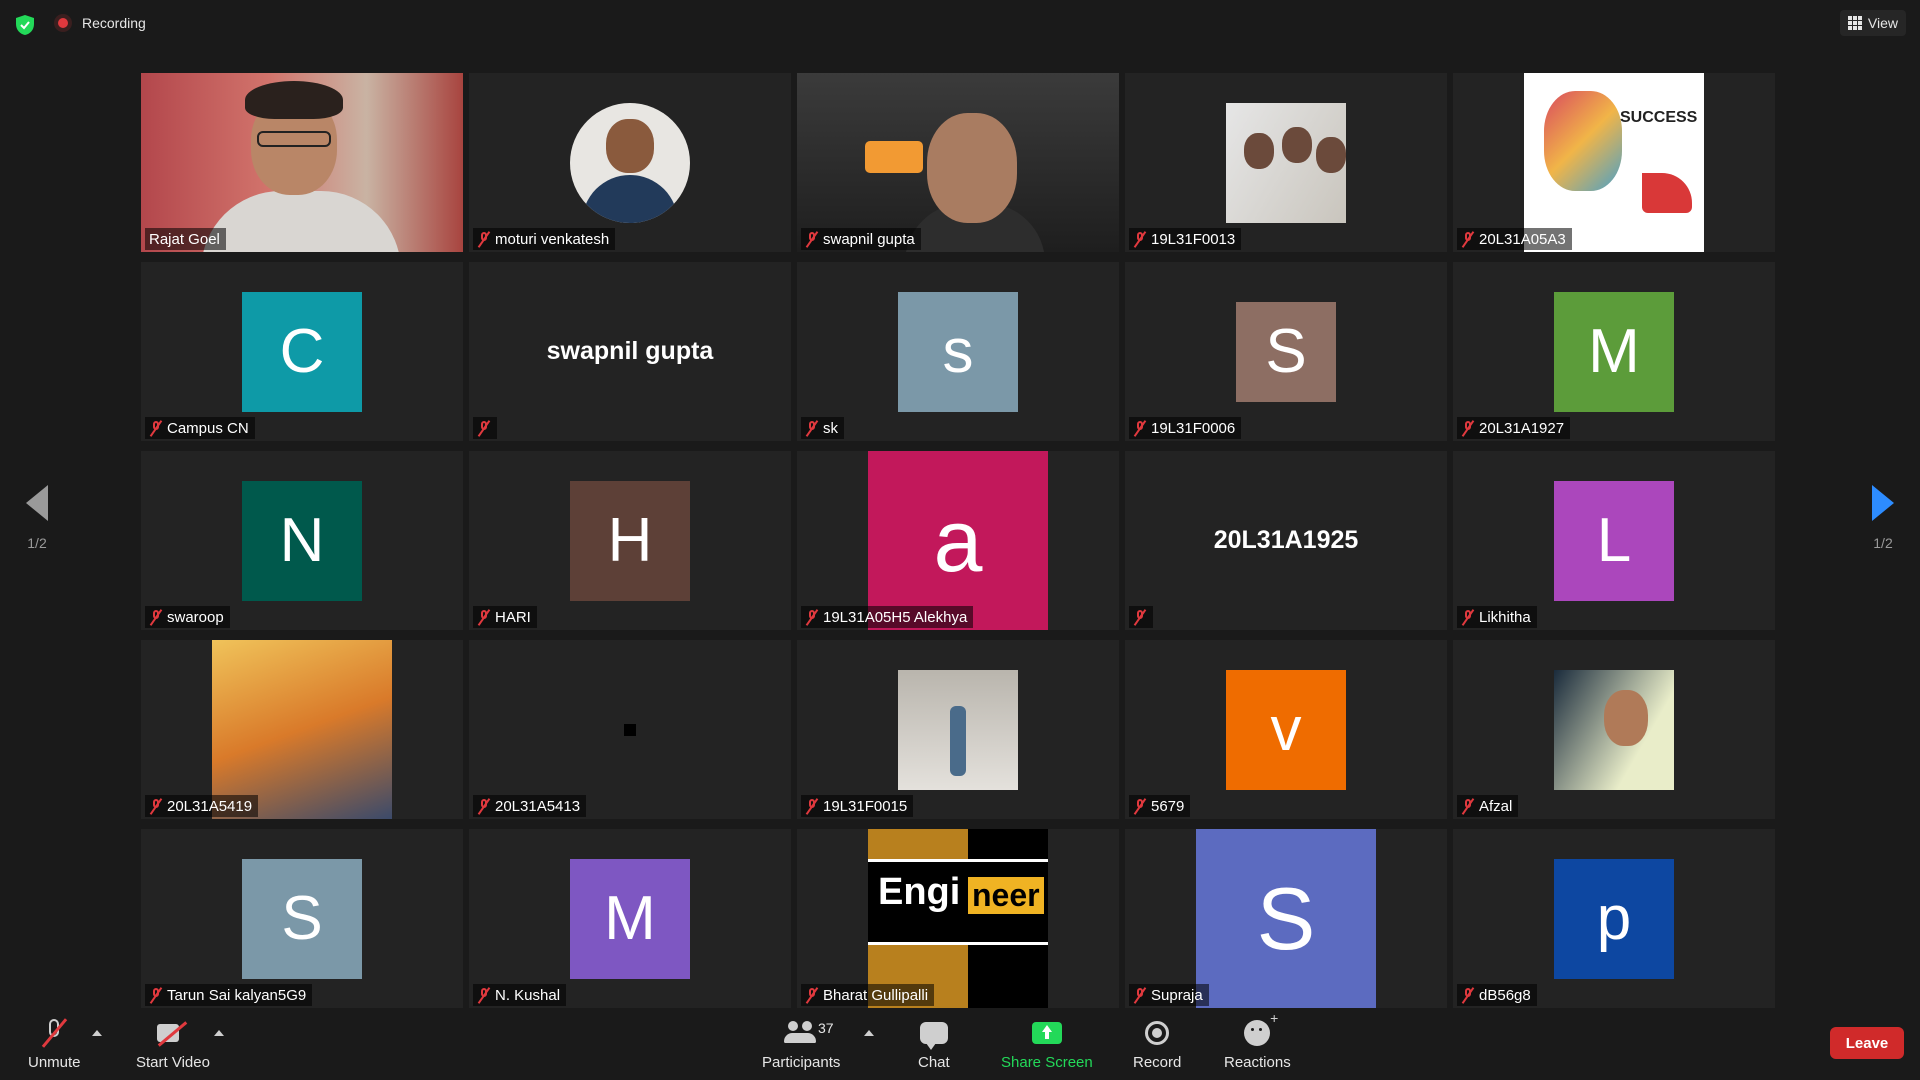  Describe the element at coordinates (826, 1028) in the screenshot. I see `participants-count: 37` at that location.